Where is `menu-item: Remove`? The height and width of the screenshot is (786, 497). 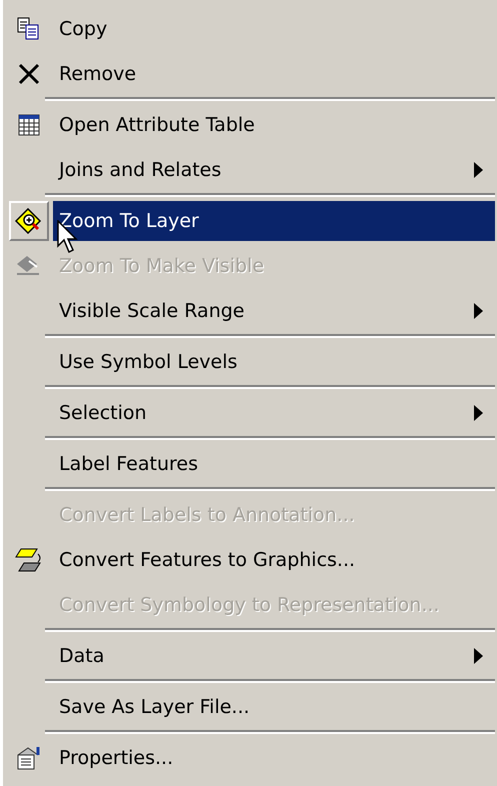
menu-item: Remove is located at coordinates (274, 74).